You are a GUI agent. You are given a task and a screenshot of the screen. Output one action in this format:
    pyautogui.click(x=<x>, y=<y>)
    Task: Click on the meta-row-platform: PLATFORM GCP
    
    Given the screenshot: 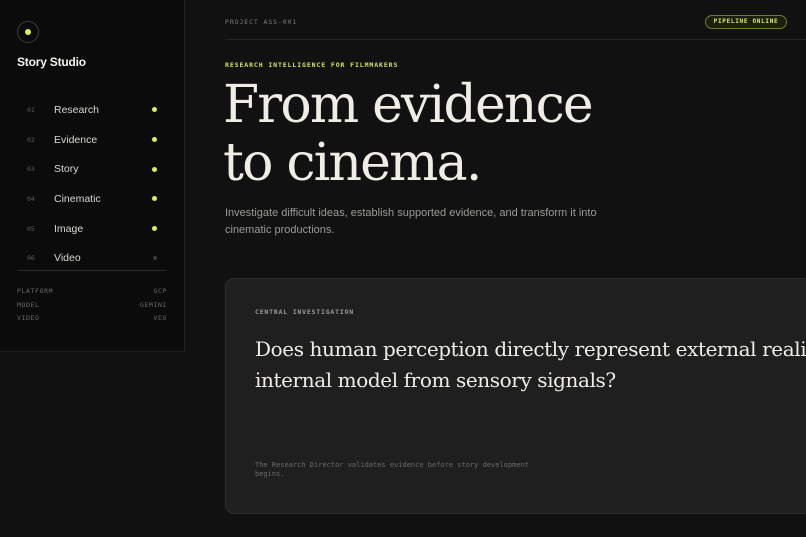 What is the action you would take?
    pyautogui.click(x=92, y=294)
    